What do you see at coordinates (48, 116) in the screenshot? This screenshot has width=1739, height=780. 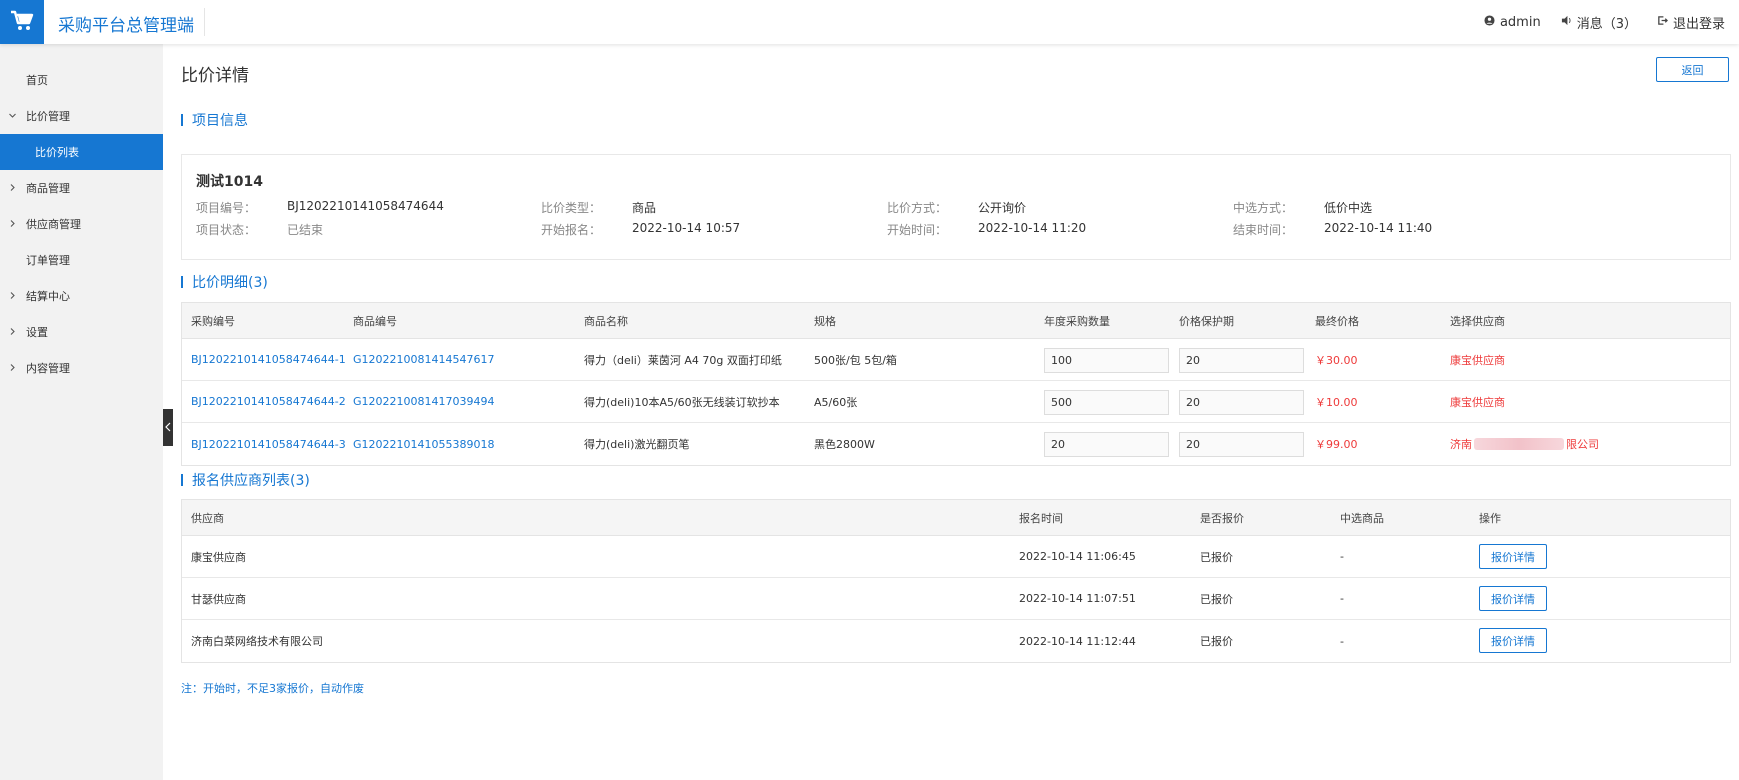 I see `sidebar-item-label: 比价管理` at bounding box center [48, 116].